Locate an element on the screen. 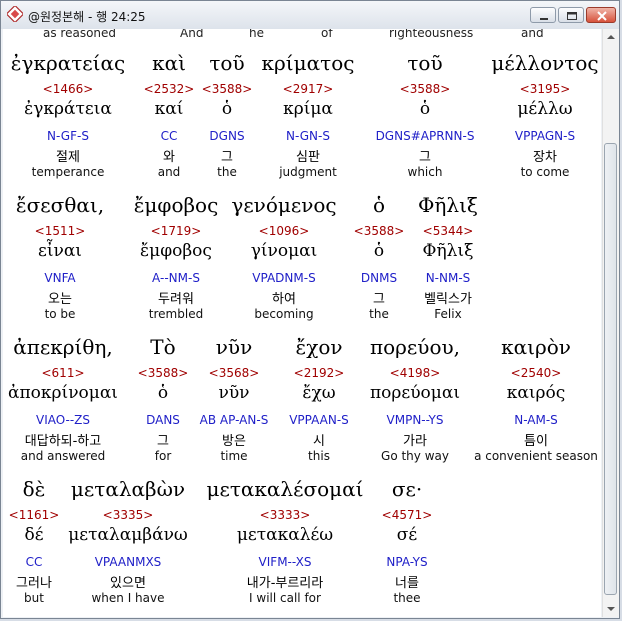  english-gloss: but is located at coordinates (34, 598).